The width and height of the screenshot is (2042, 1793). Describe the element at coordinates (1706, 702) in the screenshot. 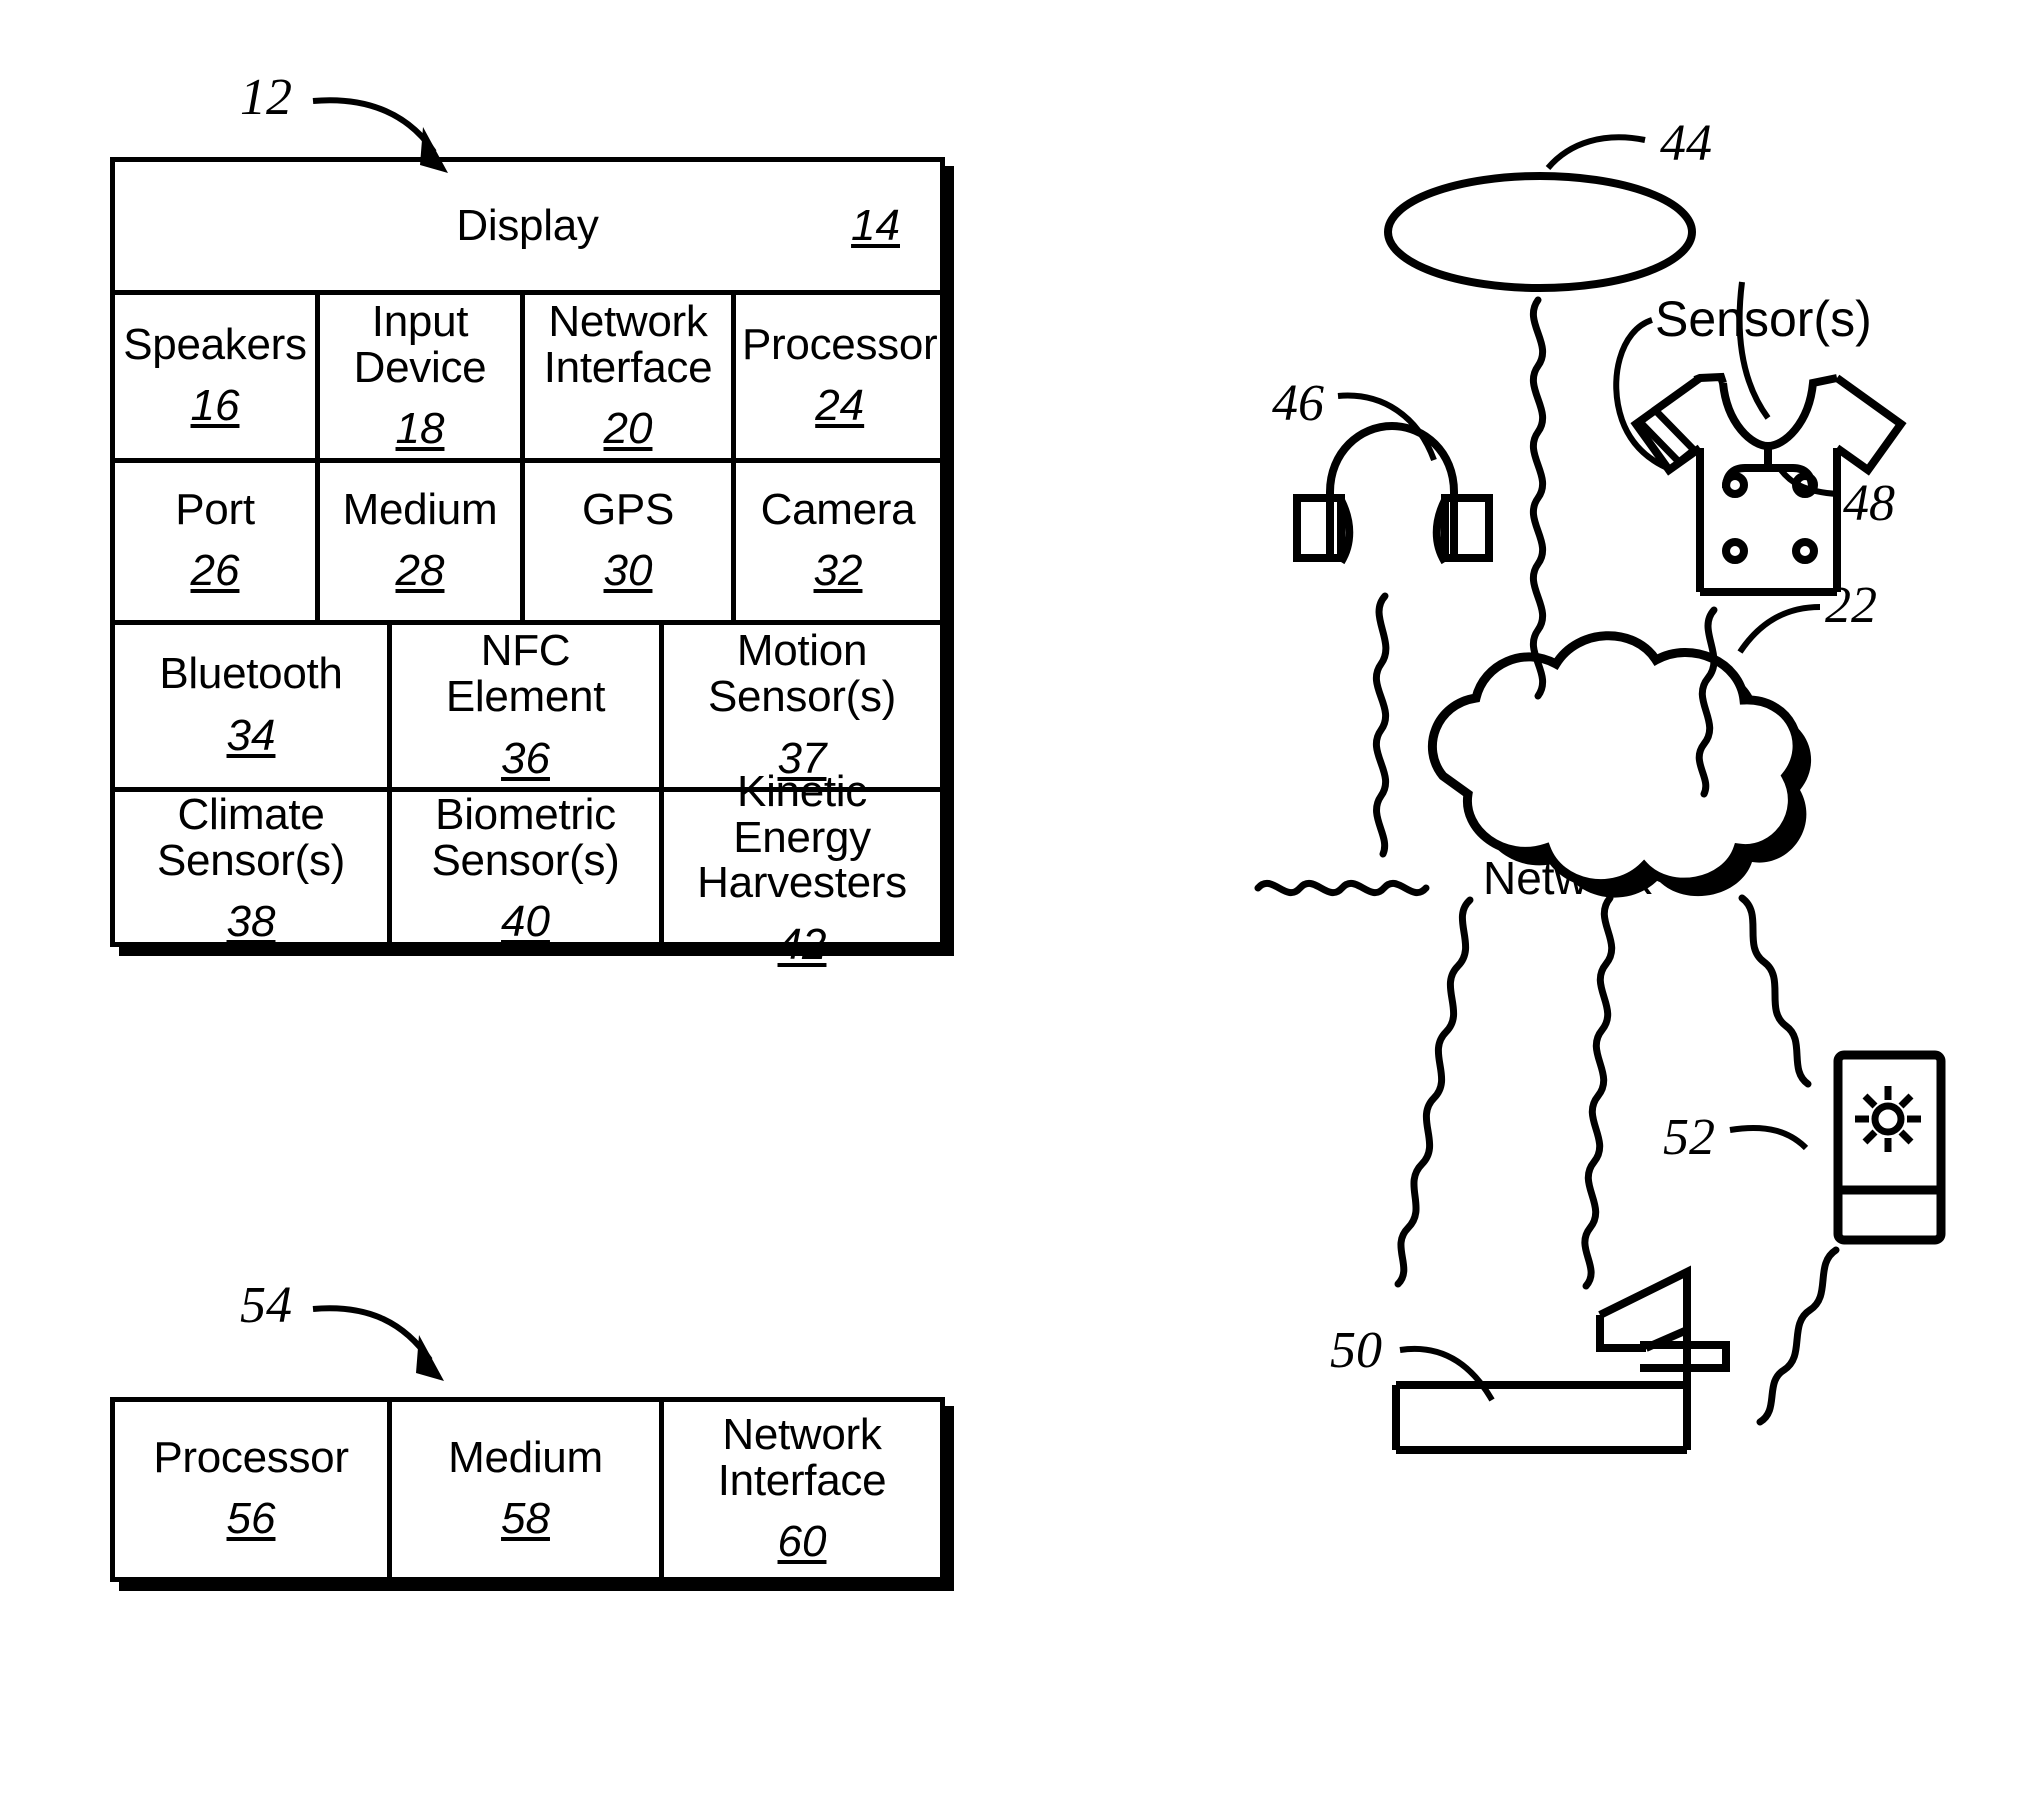

I see `link-48-to-cloud` at that location.